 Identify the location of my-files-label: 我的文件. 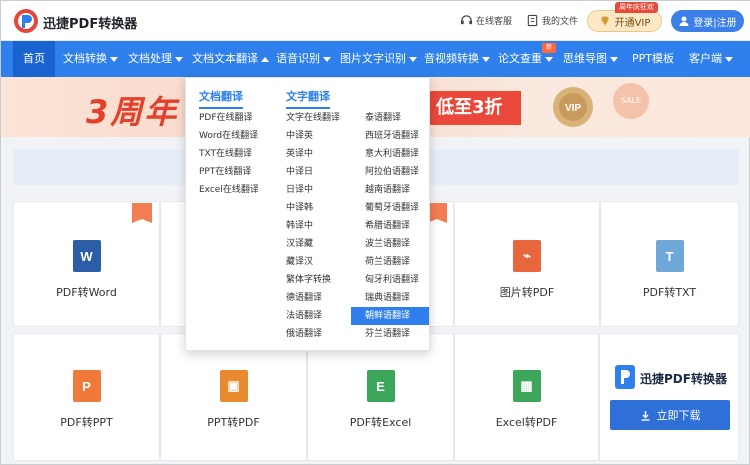
(560, 22).